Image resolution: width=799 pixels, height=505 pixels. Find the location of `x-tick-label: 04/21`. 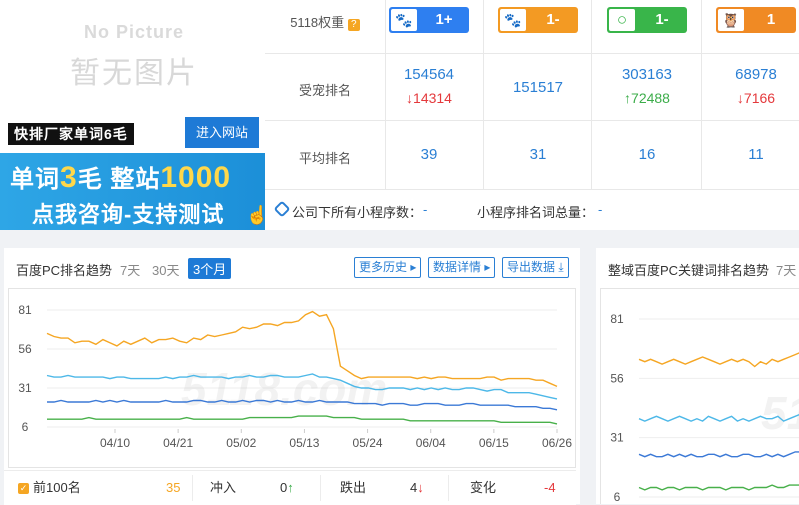

x-tick-label: 04/21 is located at coordinates (178, 443).